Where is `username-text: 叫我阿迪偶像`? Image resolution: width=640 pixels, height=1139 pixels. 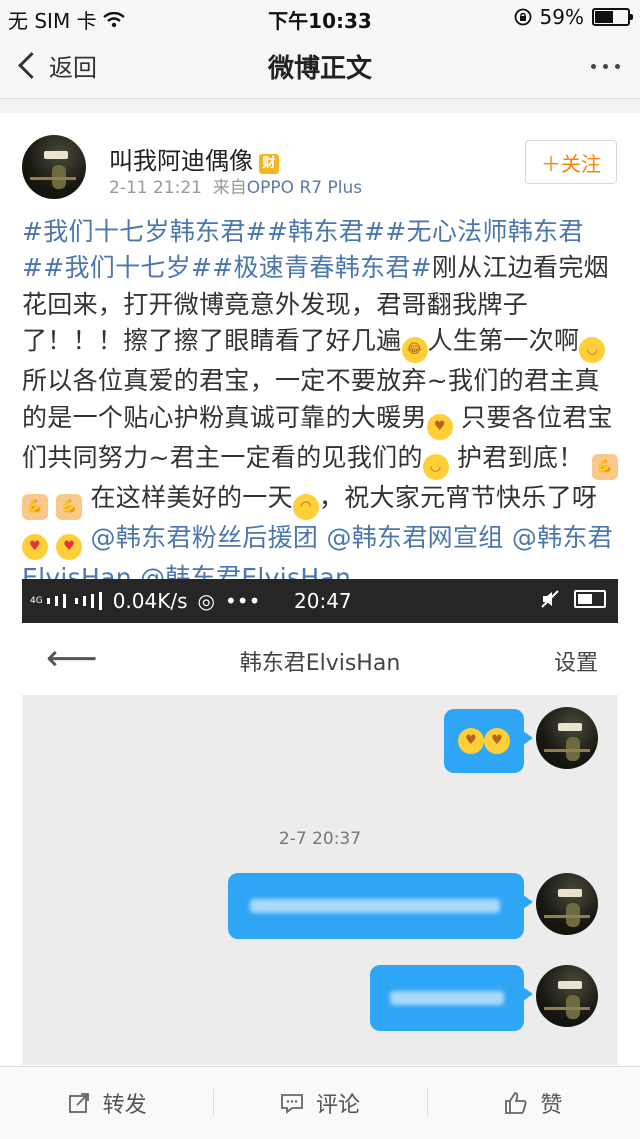
username-text: 叫我阿迪偶像 is located at coordinates (181, 161).